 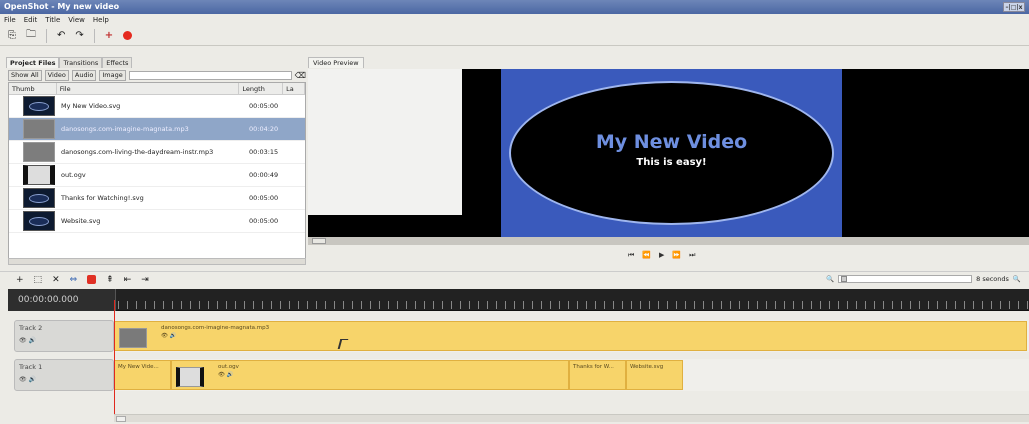 What do you see at coordinates (992, 279) in the screenshot?
I see `zoom-label: 8 seconds` at bounding box center [992, 279].